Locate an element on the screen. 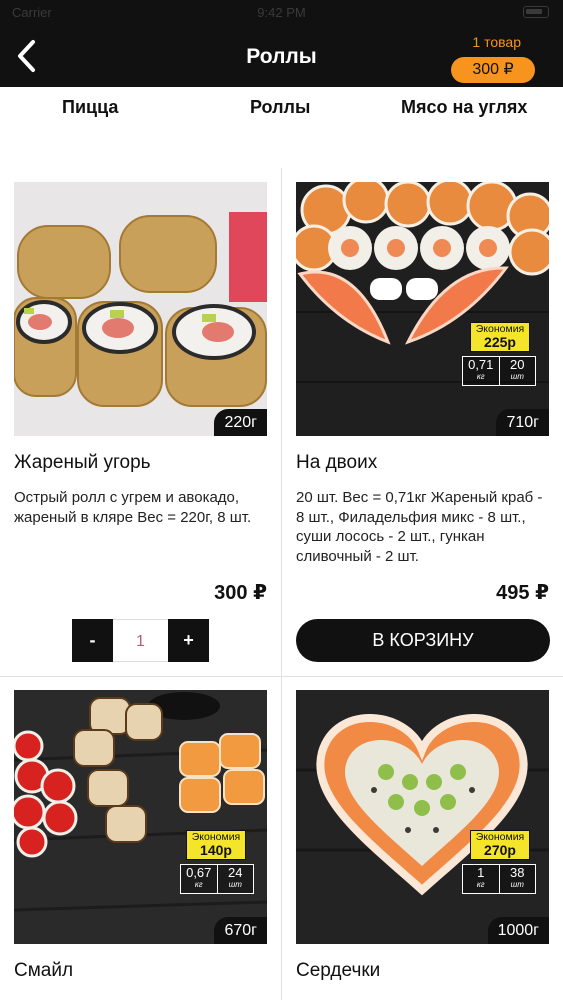 The image size is (563, 1000). smile-set-photo is located at coordinates (140, 817).